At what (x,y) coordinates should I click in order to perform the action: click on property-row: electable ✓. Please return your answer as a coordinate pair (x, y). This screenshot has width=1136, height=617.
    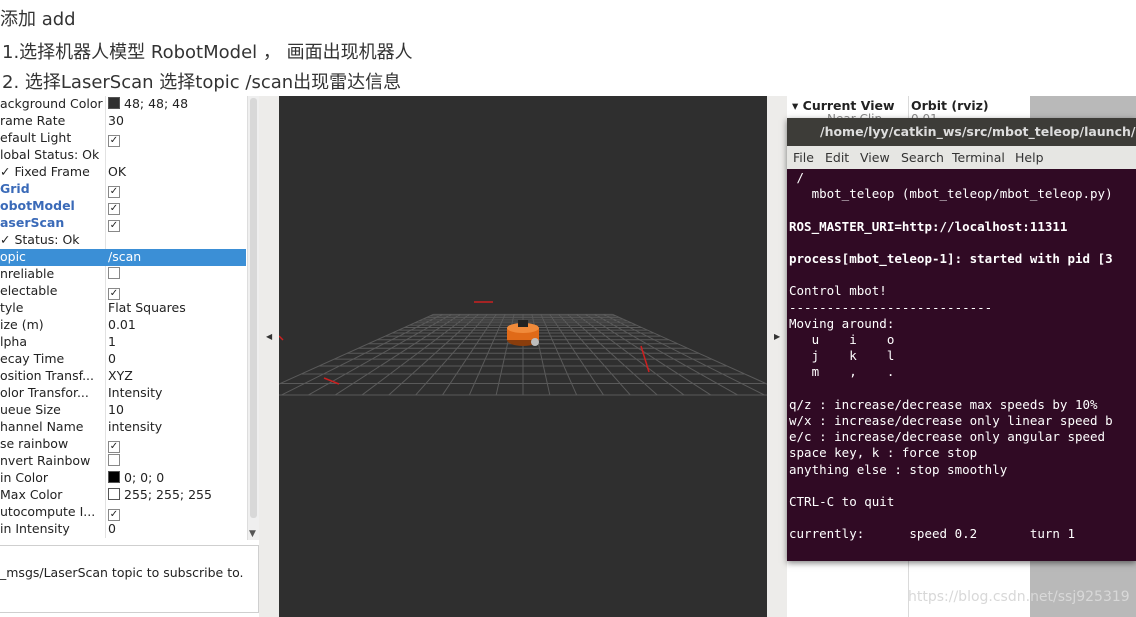
    Looking at the image, I should click on (123, 291).